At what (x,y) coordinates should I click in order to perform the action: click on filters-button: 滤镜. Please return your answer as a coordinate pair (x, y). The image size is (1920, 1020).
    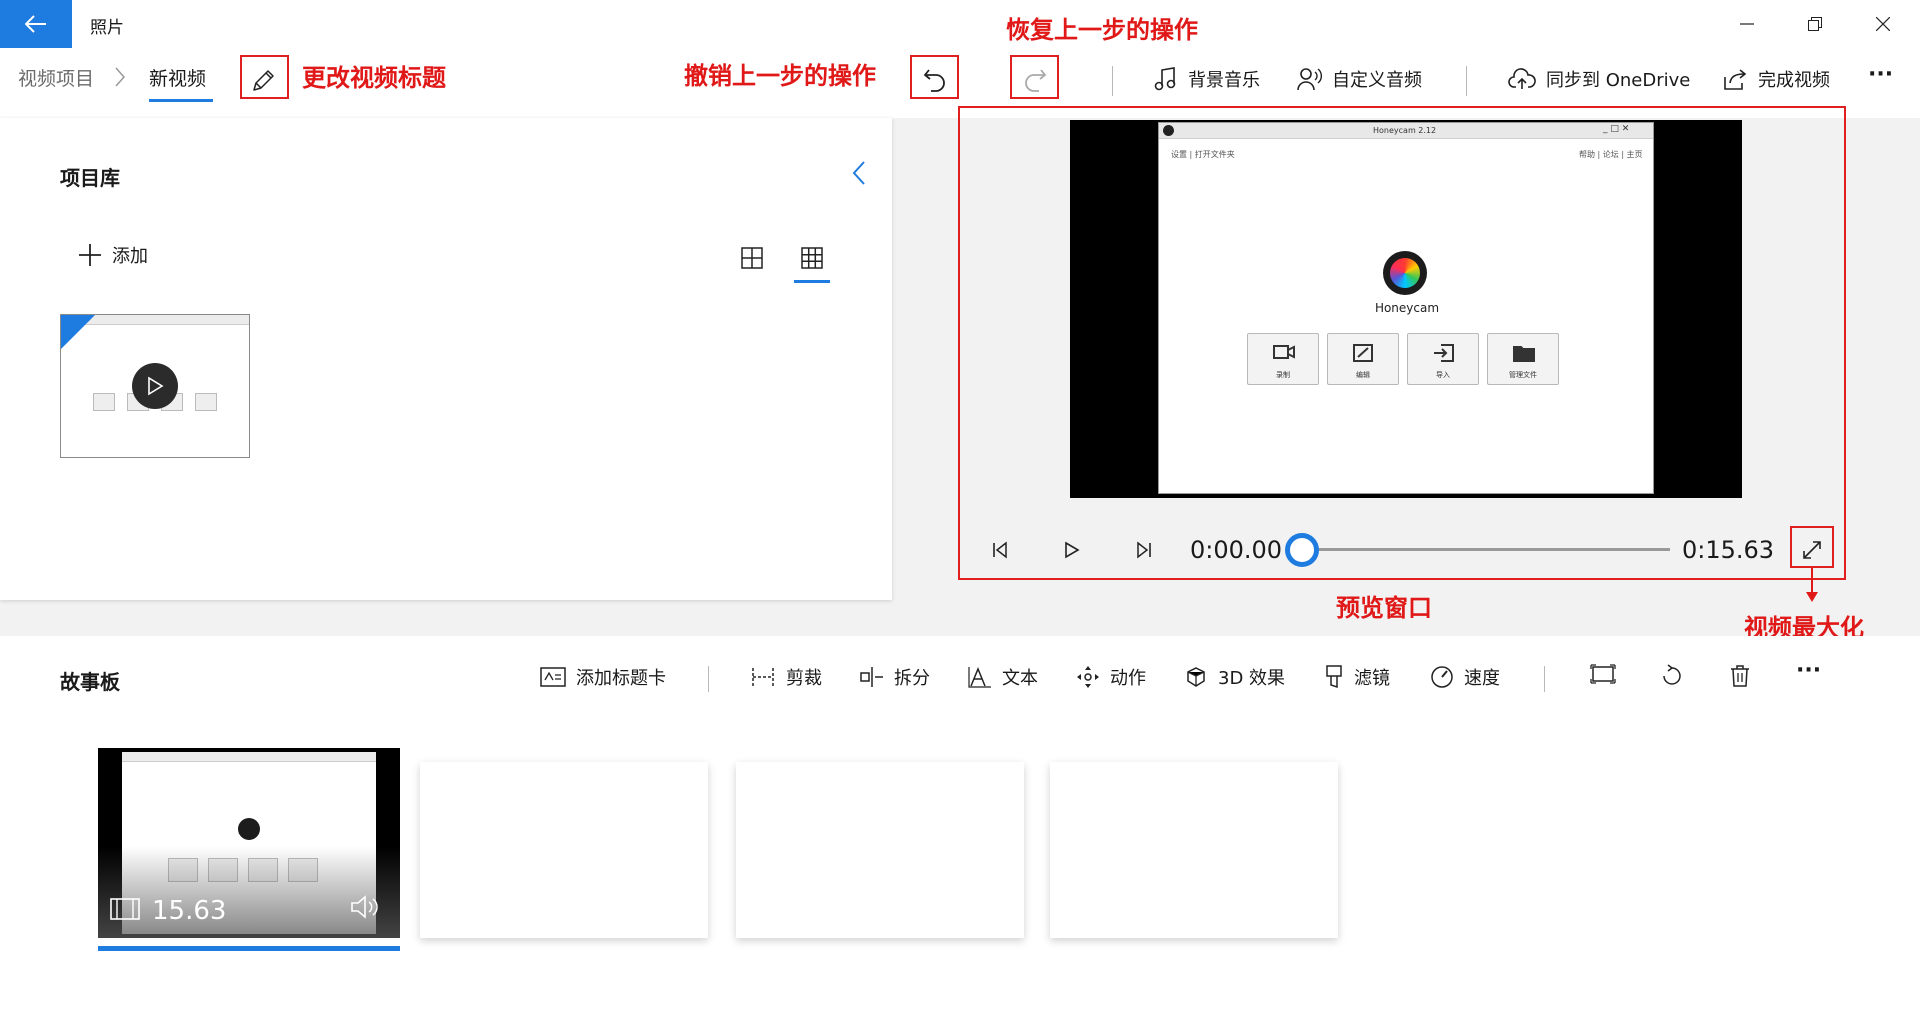
    Looking at the image, I should click on (1357, 677).